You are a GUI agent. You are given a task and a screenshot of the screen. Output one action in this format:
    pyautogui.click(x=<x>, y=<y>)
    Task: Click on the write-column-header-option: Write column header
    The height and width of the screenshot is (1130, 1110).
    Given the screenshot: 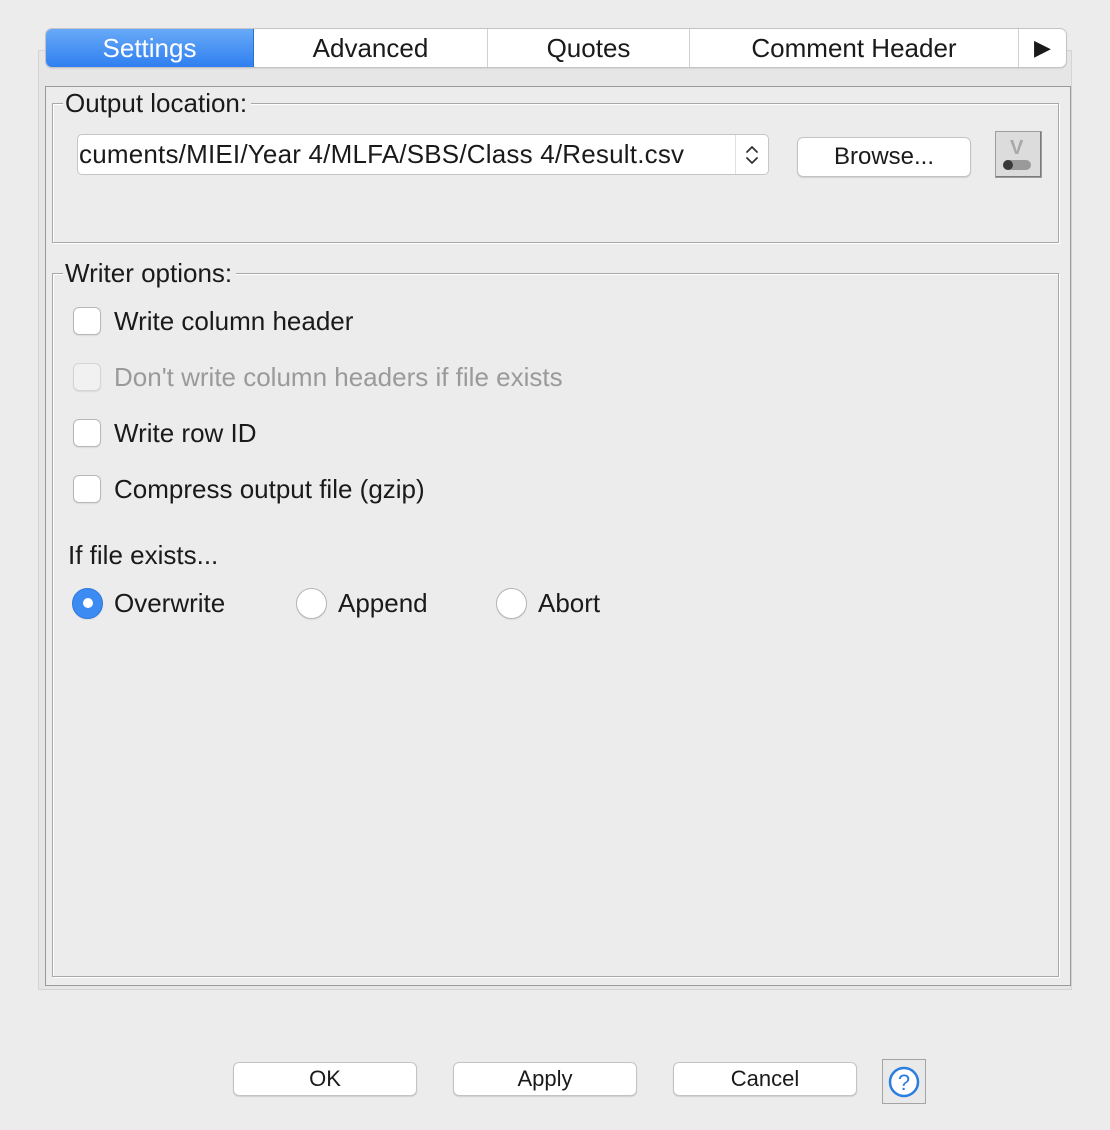 What is the action you would take?
    pyautogui.click(x=213, y=321)
    